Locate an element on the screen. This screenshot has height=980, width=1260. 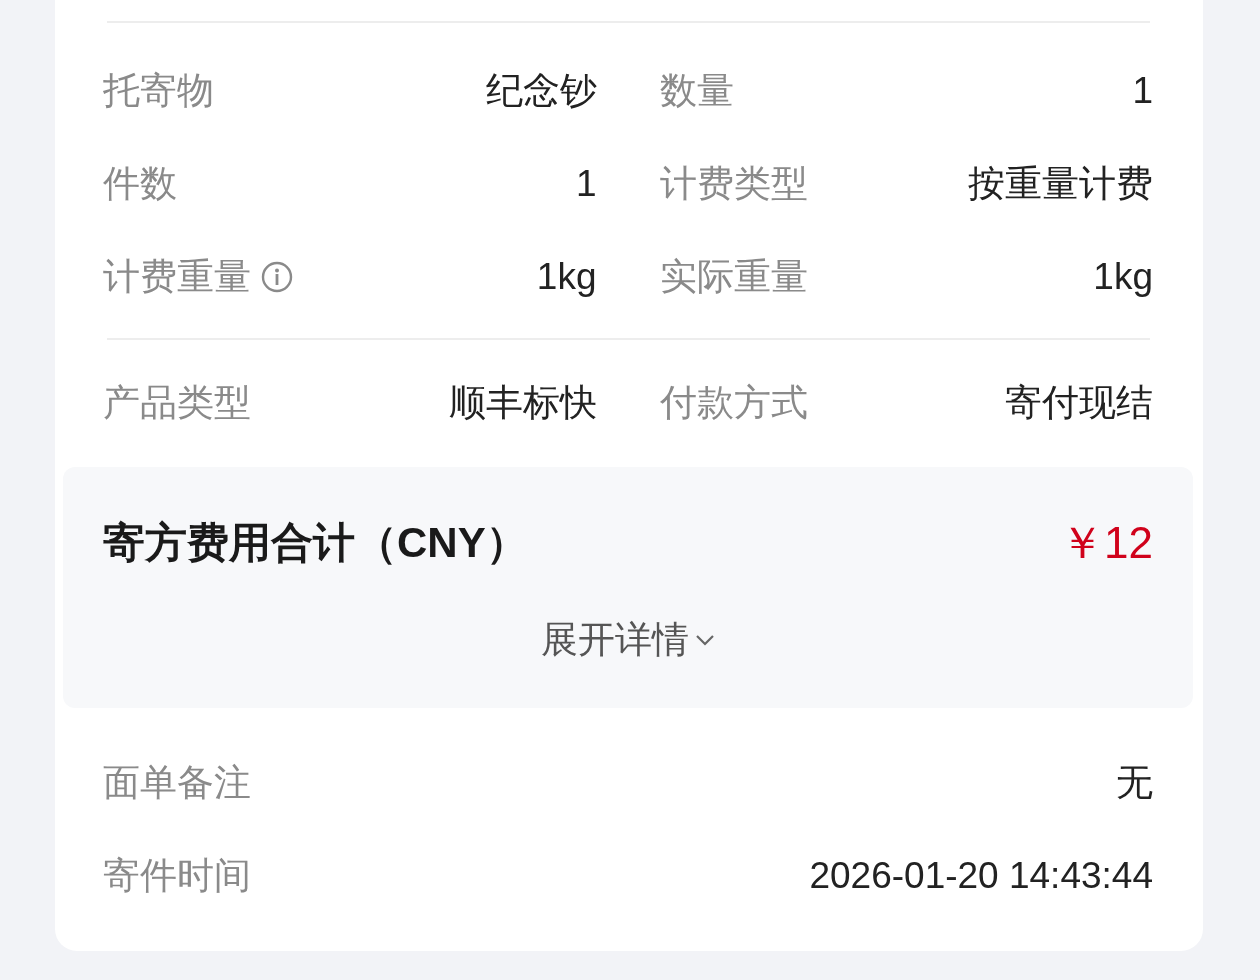
field-value: 按重量计费 is located at coordinates (1060, 184).